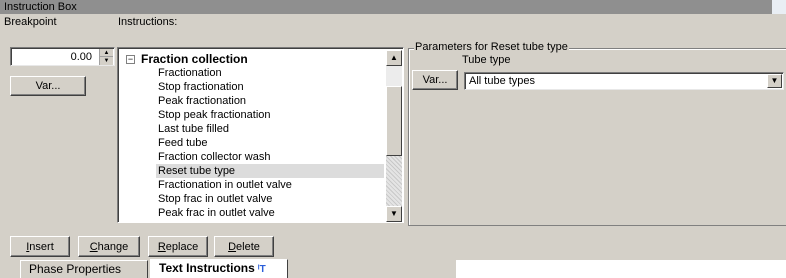  I want to click on spin-down-icon: ▼, so click(106, 61).